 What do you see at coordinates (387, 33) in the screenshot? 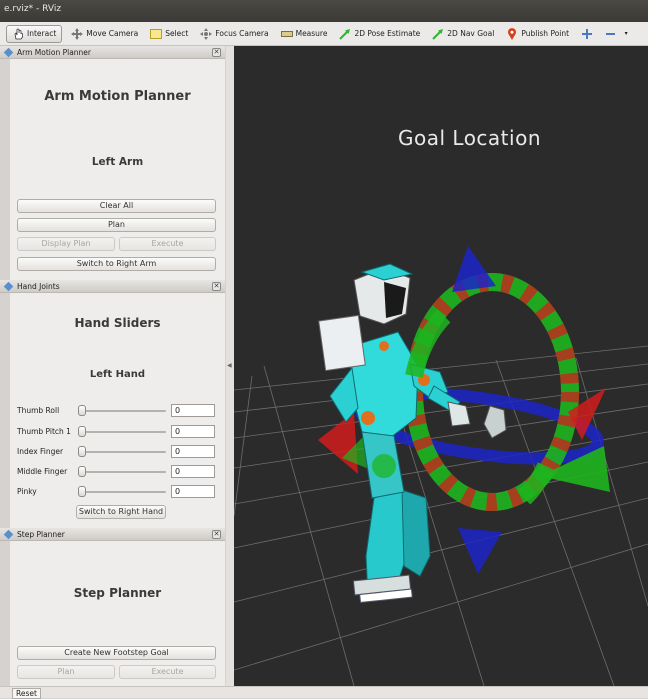
I see `pose-estimate-tool-label: 2D Pose Estimate` at bounding box center [387, 33].